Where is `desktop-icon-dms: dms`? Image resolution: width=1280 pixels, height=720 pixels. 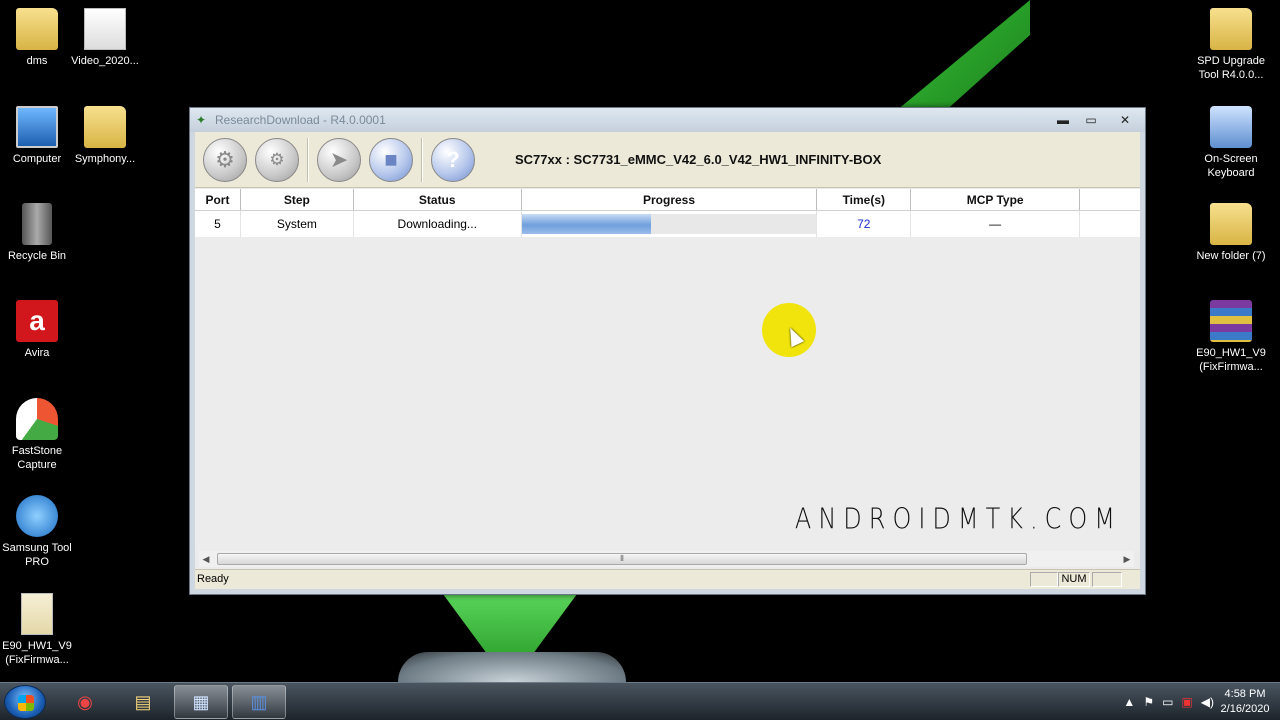 desktop-icon-dms: dms is located at coordinates (37, 38).